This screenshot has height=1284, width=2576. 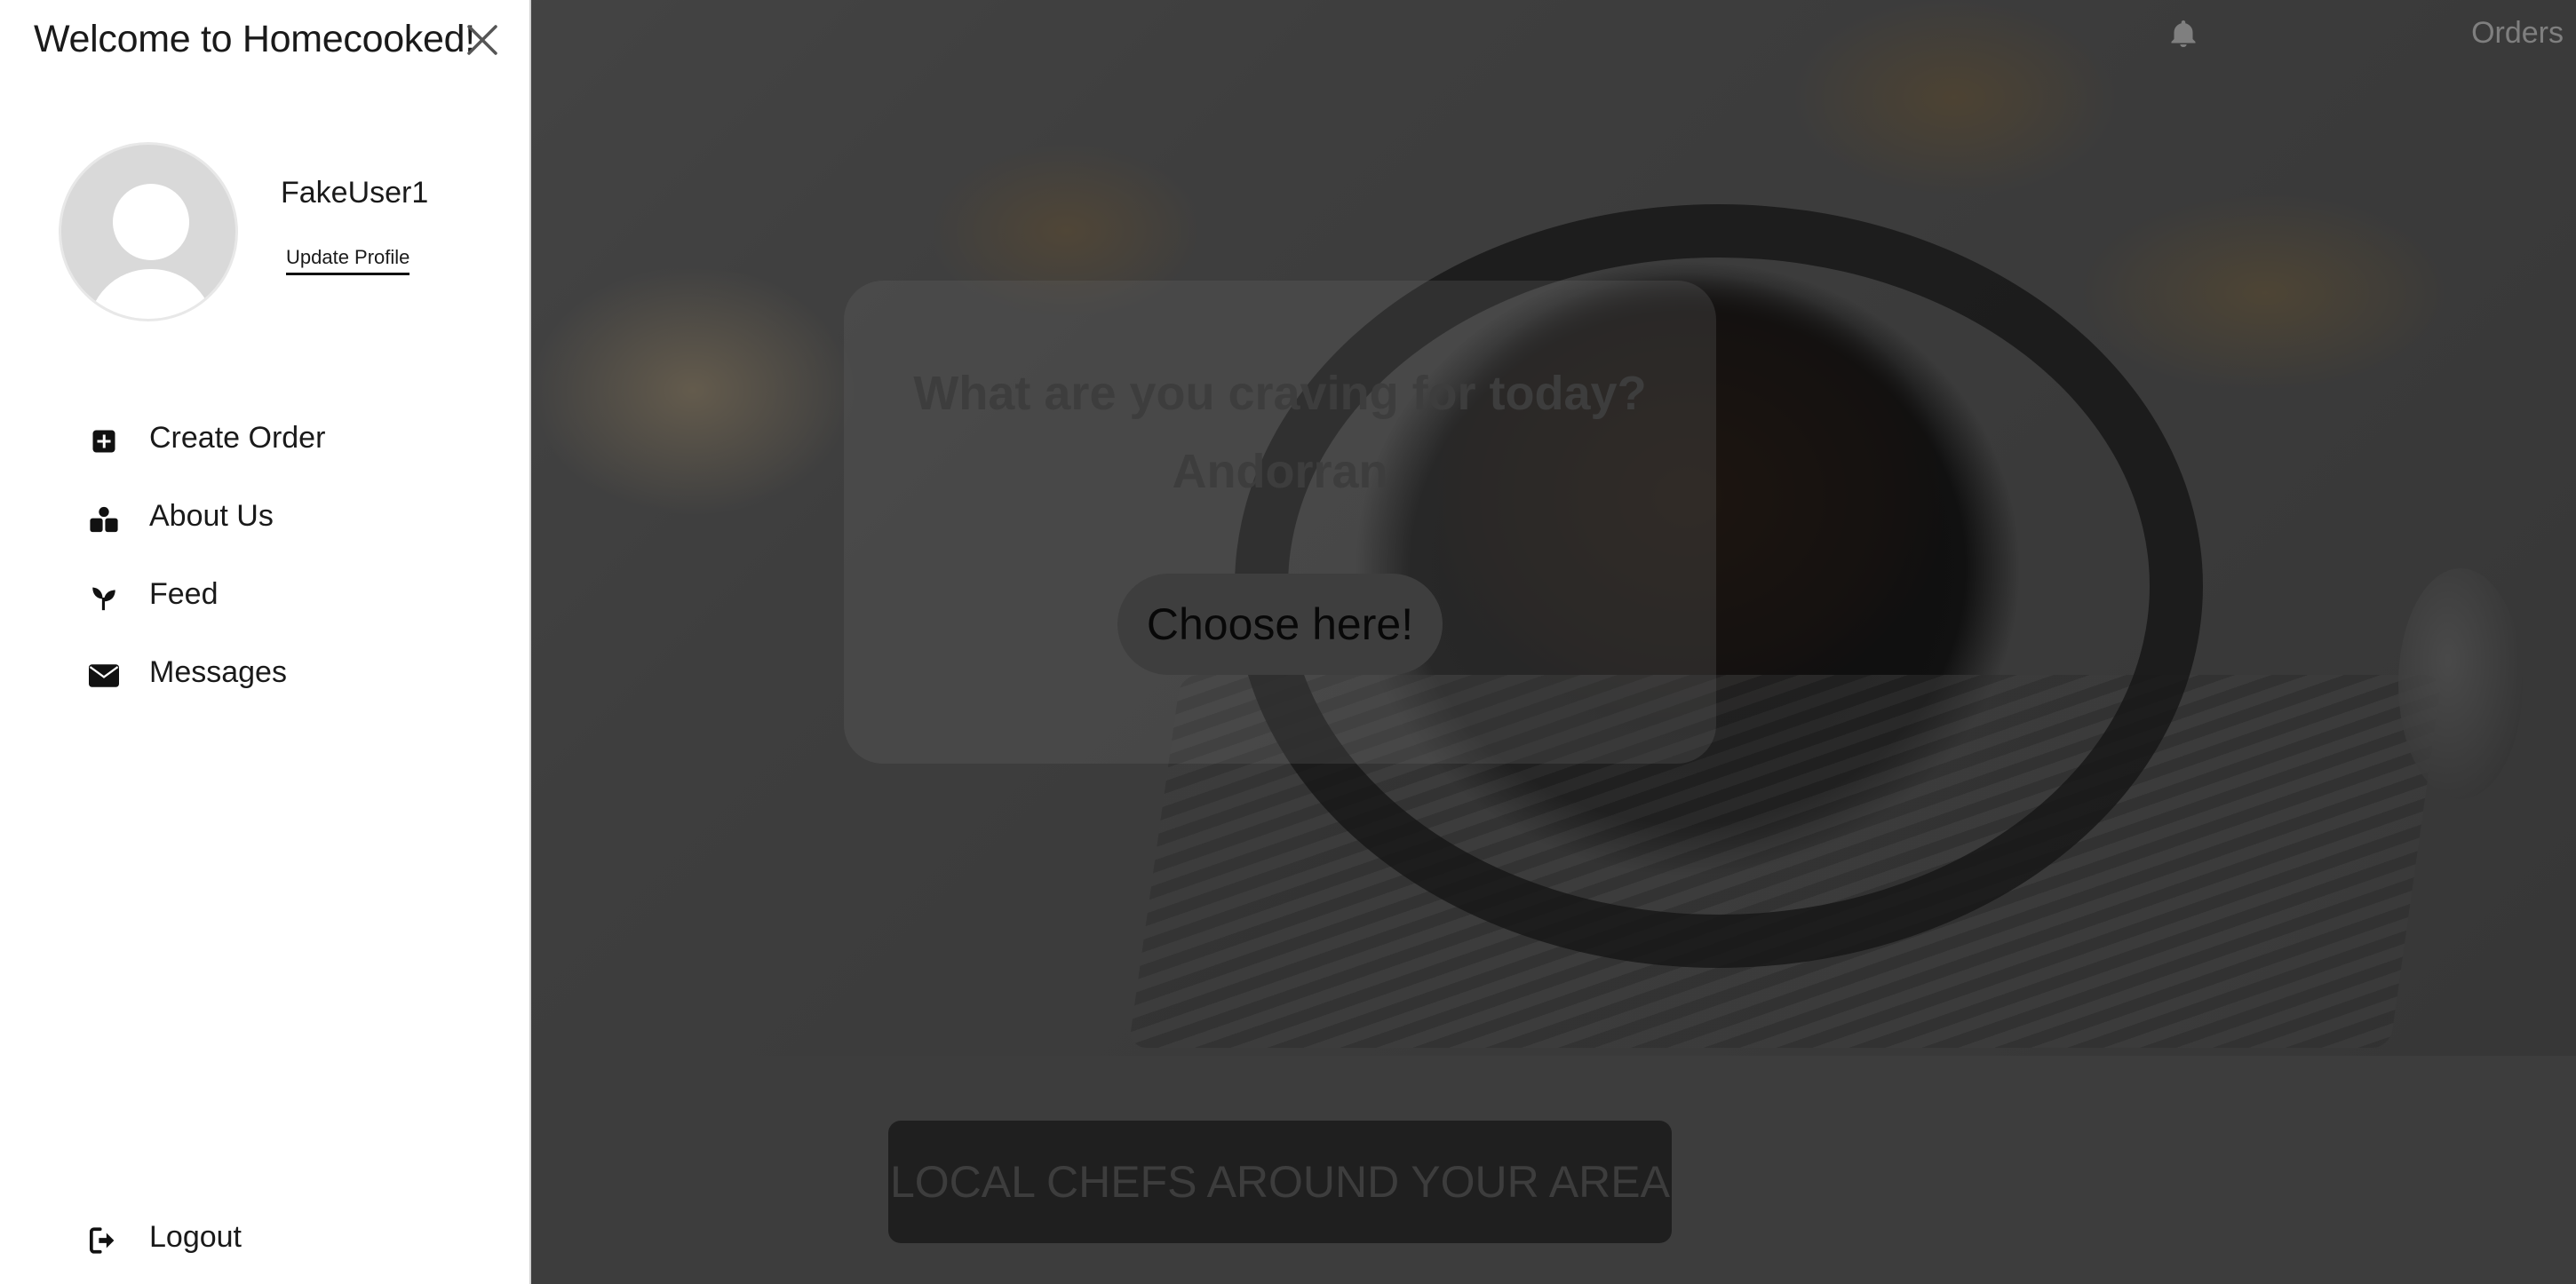 I want to click on envelope-icon, so click(x=104, y=676).